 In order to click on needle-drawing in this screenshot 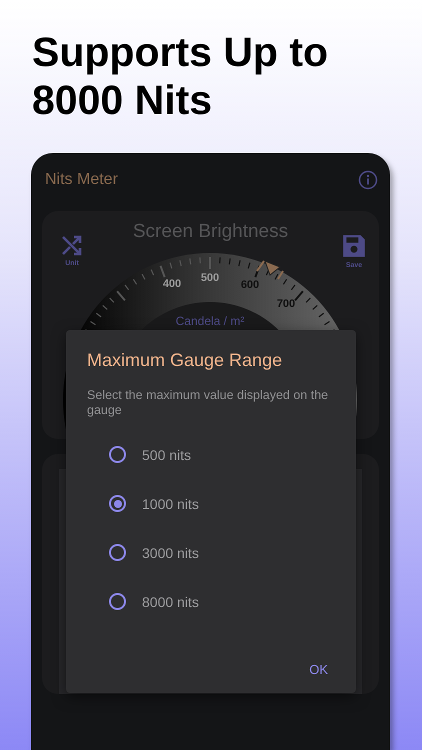, I will do `click(270, 270)`.